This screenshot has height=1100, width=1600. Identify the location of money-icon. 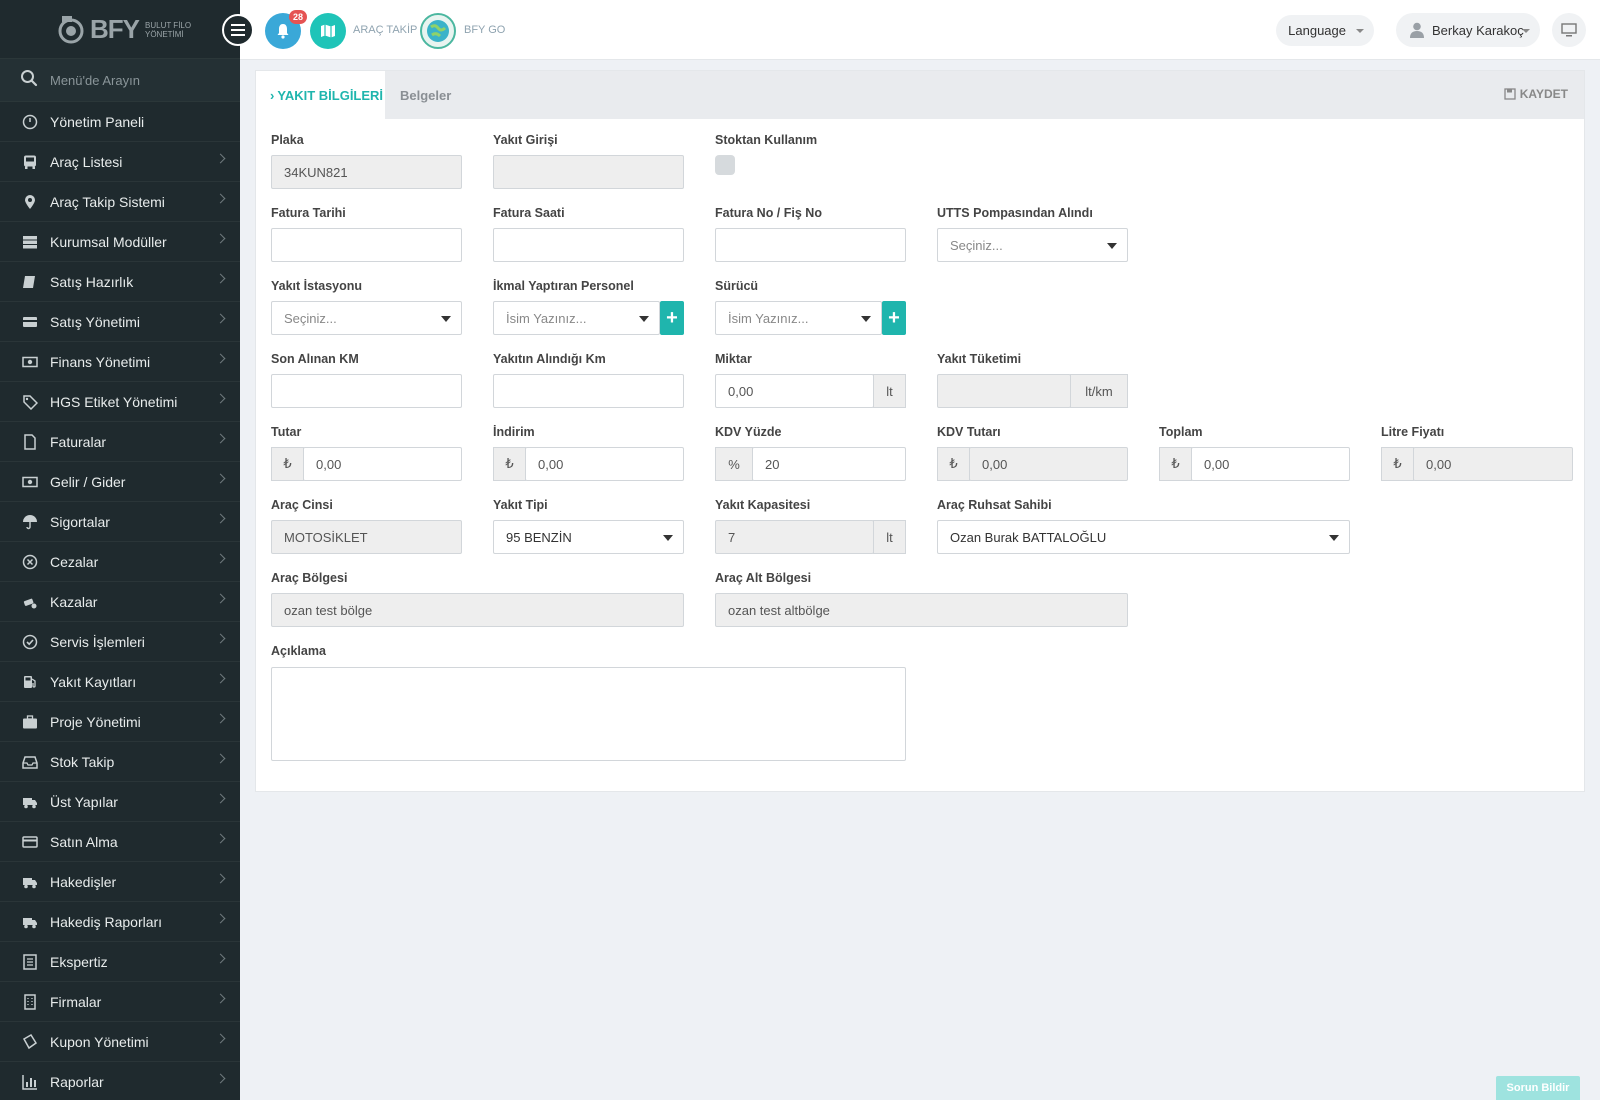
(30, 362).